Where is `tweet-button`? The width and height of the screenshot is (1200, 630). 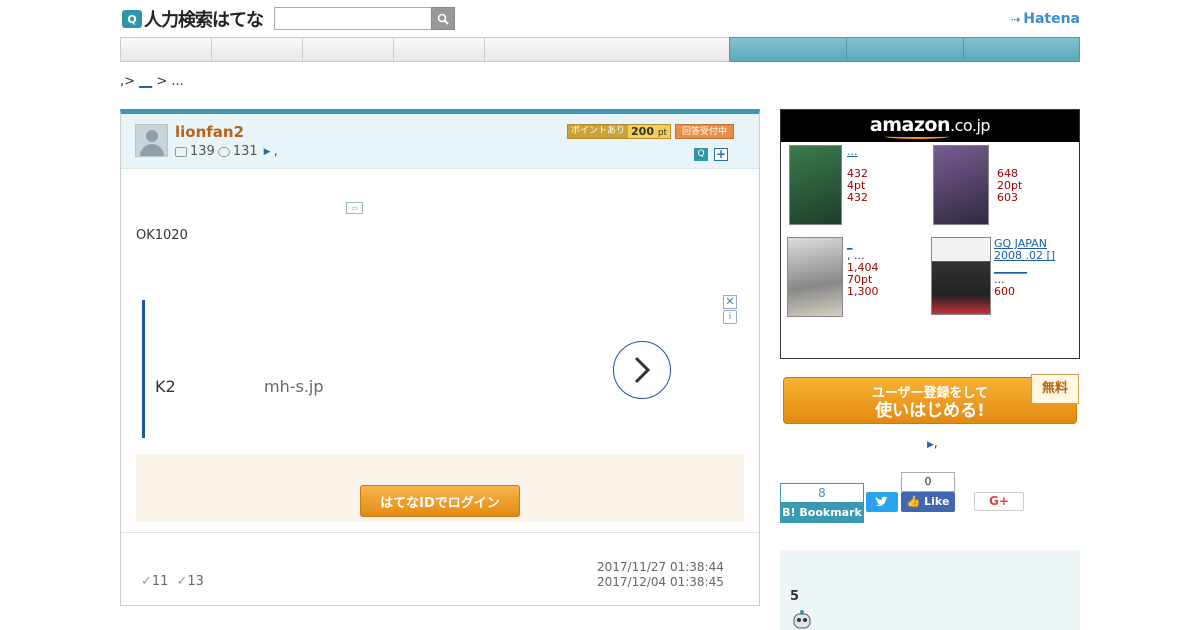
tweet-button is located at coordinates (882, 502).